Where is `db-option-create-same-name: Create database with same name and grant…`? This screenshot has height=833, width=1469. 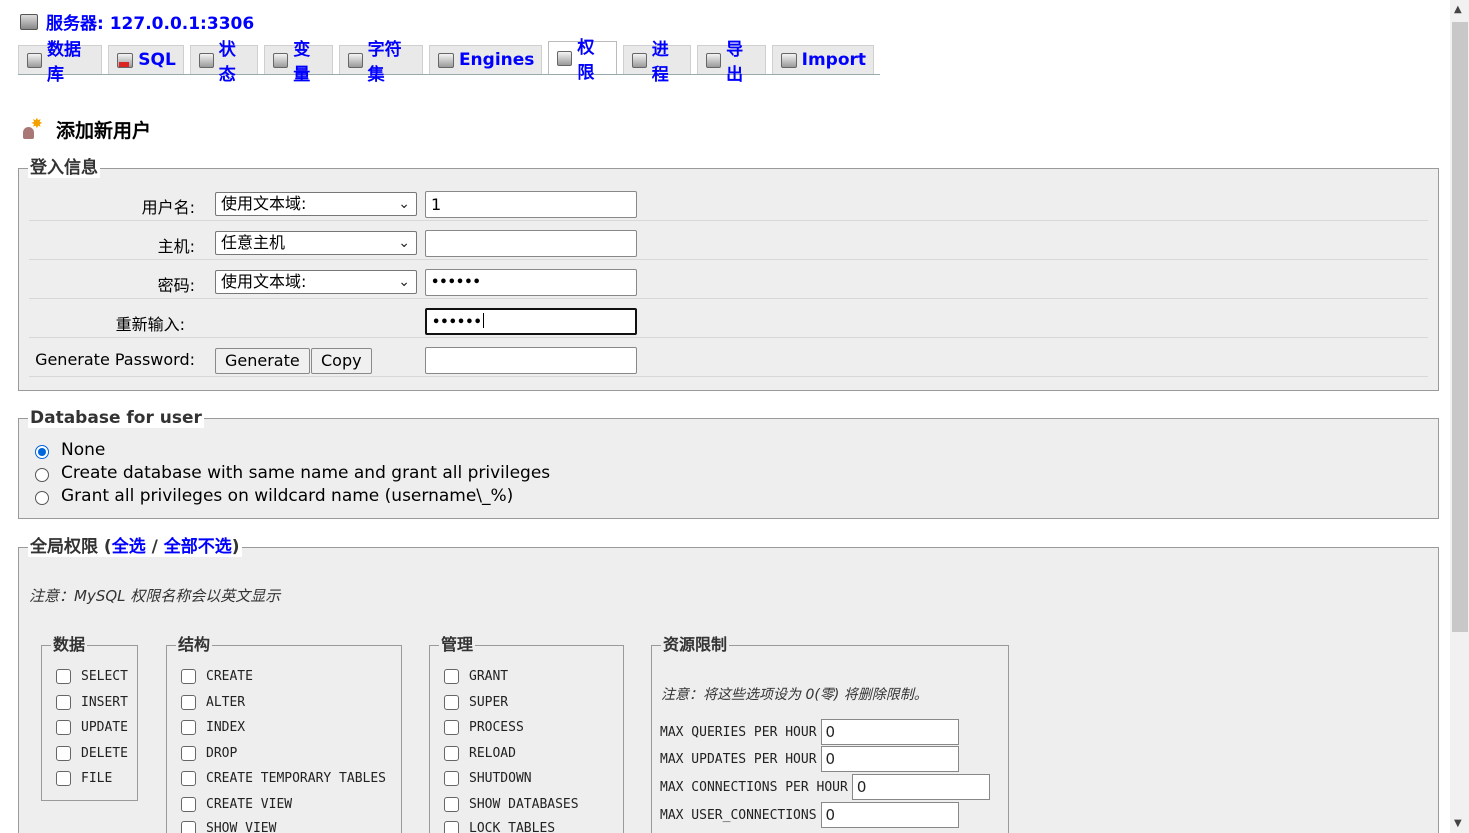
db-option-create-same-name: Create database with same name and grant… is located at coordinates (292, 473).